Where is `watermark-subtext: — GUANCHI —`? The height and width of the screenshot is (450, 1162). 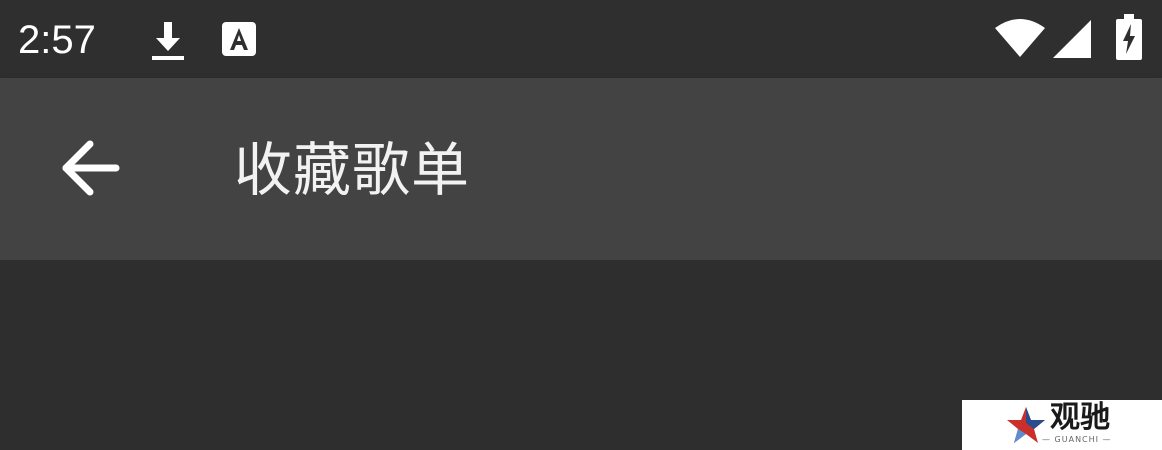
watermark-subtext: — GUANCHI — is located at coordinates (1077, 439).